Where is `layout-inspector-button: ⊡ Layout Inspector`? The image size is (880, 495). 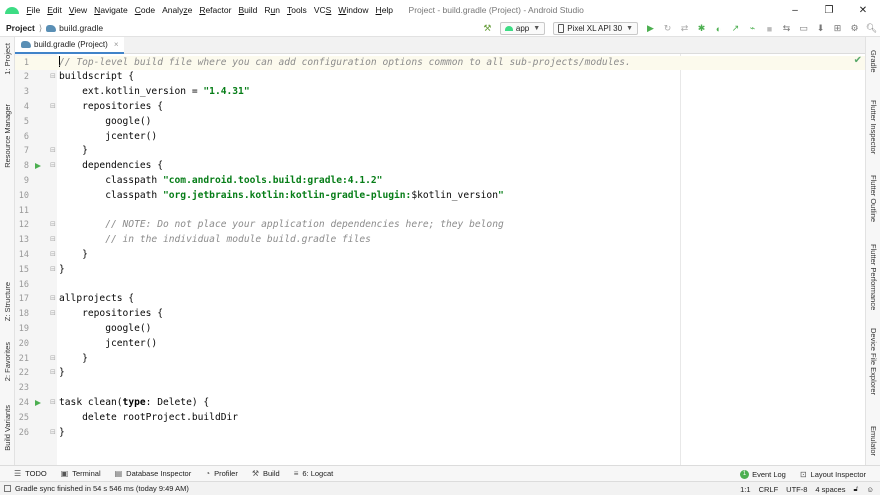
layout-inspector-button: ⊡ Layout Inspector is located at coordinates (833, 474).